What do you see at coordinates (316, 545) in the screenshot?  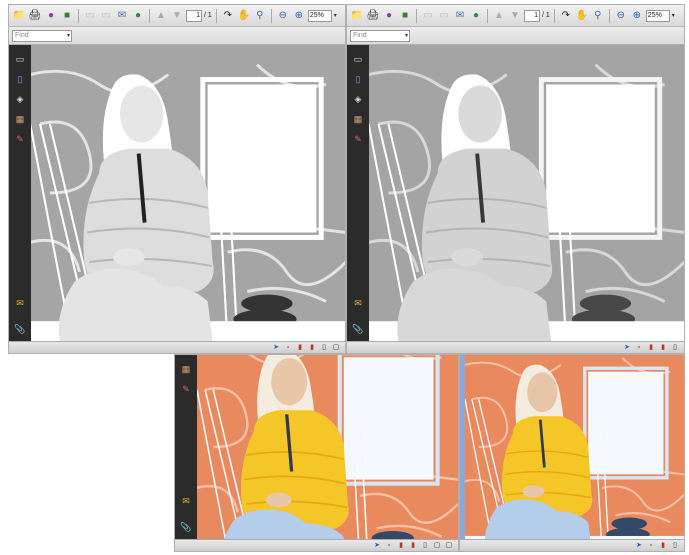 I see `status-bar: ➤ ▫ ▮ ▮ ▯ ▢ ▢` at bounding box center [316, 545].